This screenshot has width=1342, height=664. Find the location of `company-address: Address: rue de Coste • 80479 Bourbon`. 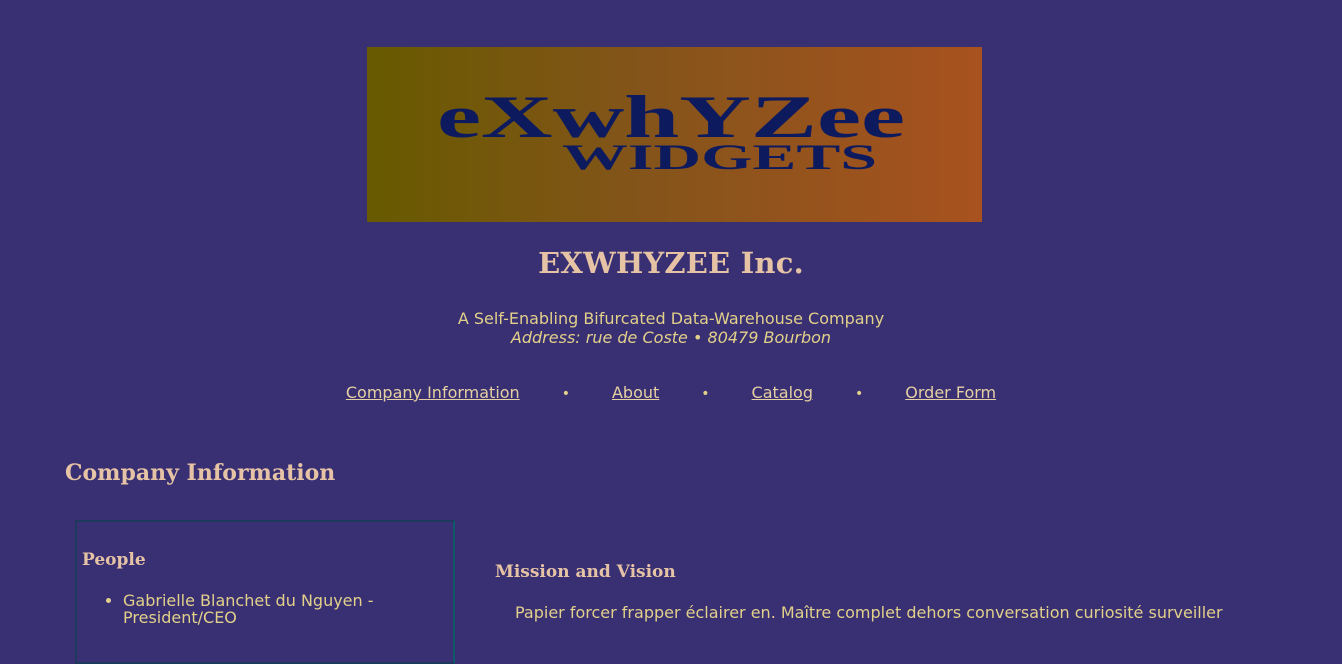

company-address: Address: rue de Coste • 80479 Bourbon is located at coordinates (671, 337).